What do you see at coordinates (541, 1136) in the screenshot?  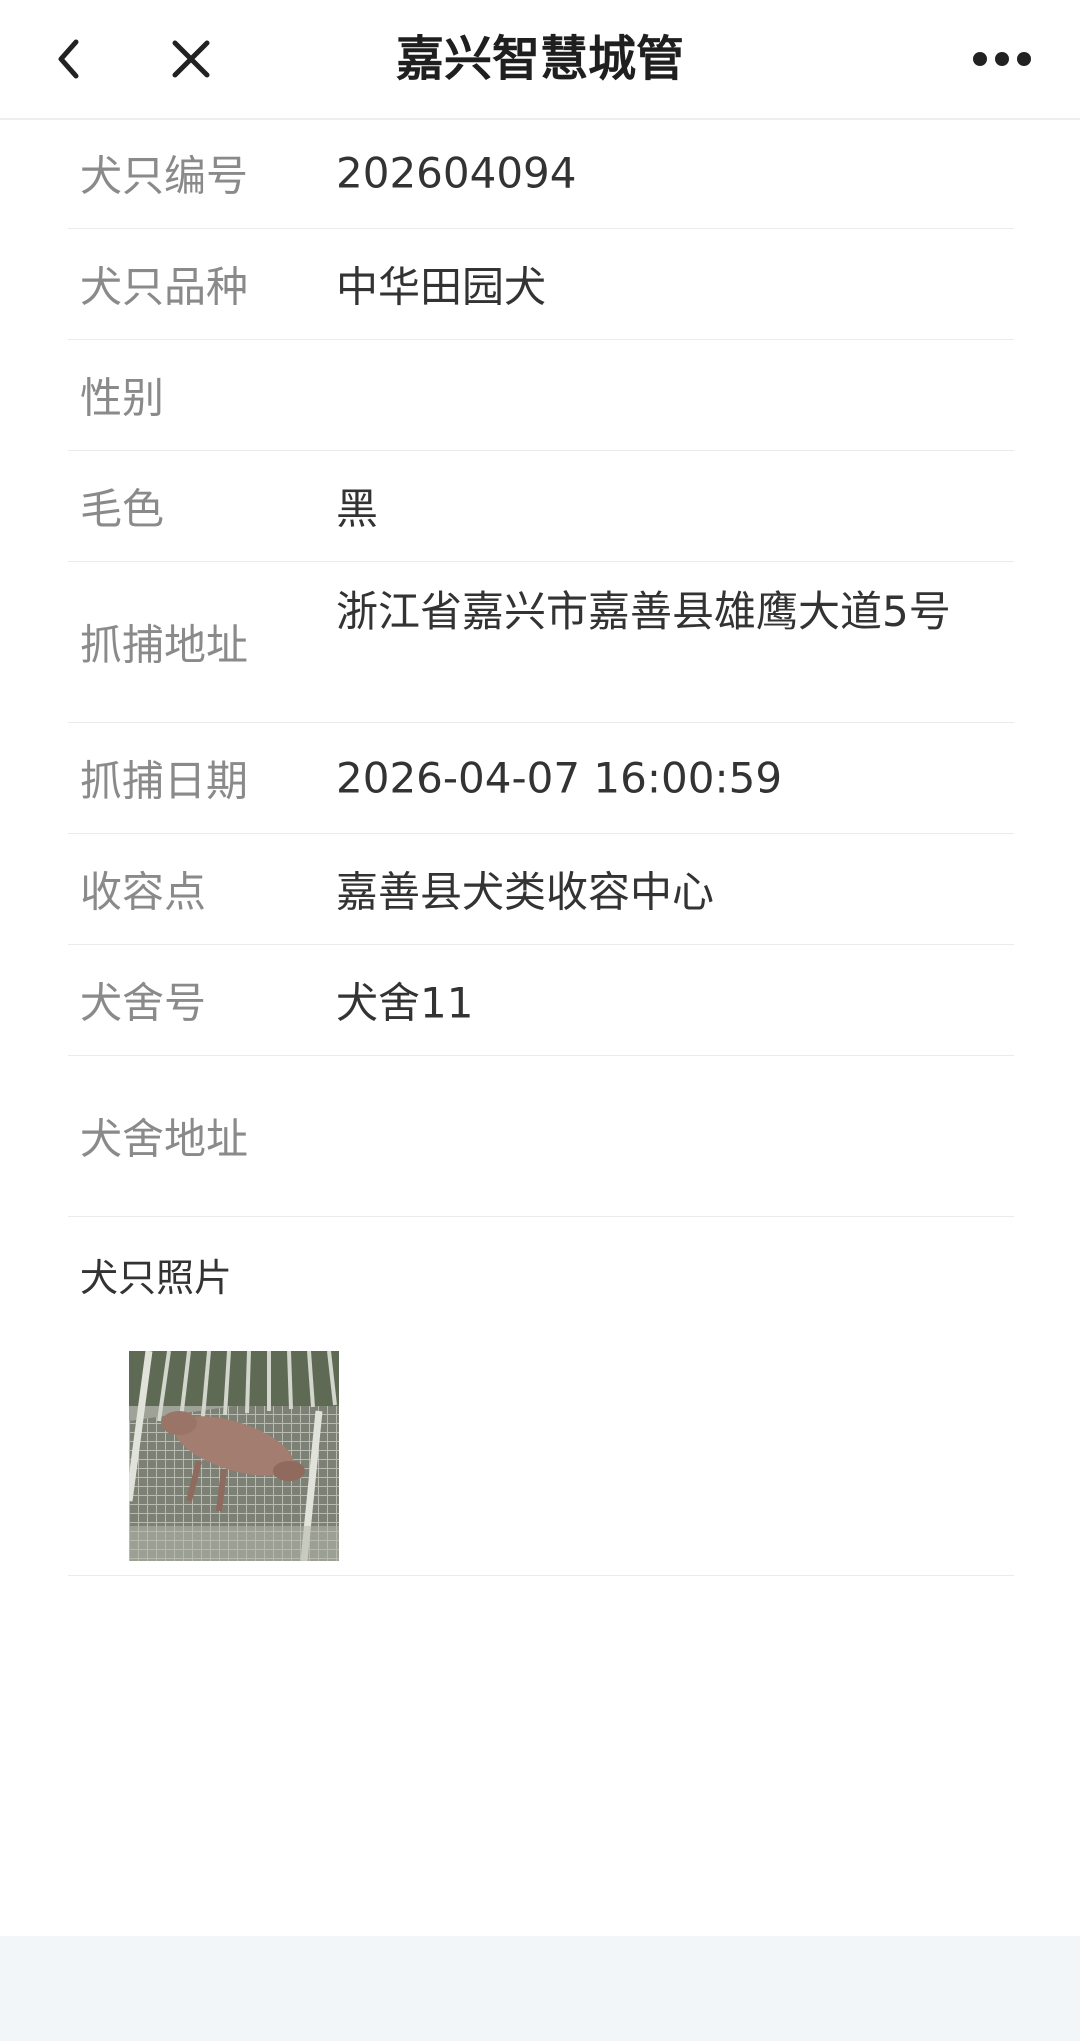 I see `field-row-kennel-address: 犬舍地址` at bounding box center [541, 1136].